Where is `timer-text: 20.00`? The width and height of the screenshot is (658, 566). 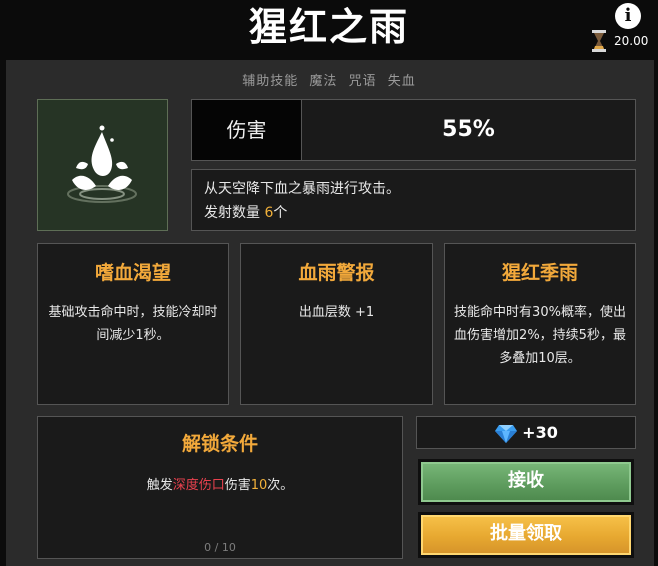
timer-text: 20.00 is located at coordinates (631, 41).